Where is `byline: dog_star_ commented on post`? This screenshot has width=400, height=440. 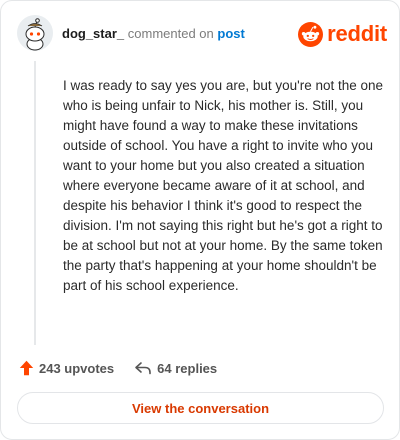 byline: dog_star_ commented on post is located at coordinates (153, 33).